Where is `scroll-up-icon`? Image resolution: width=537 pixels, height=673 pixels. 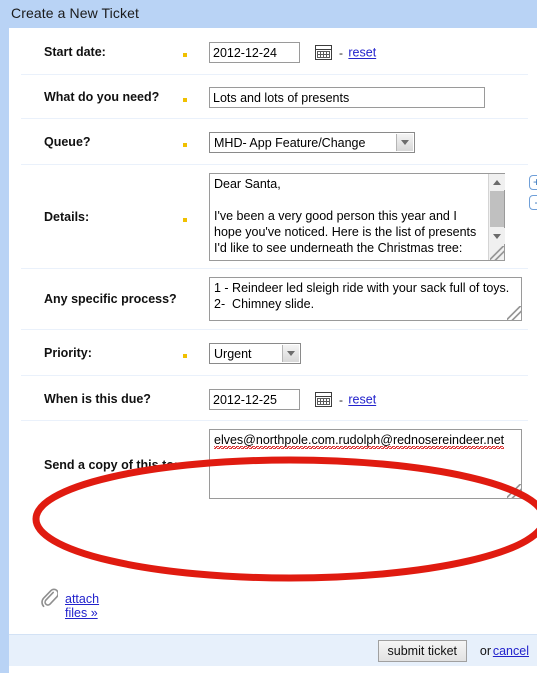 scroll-up-icon is located at coordinates (497, 182).